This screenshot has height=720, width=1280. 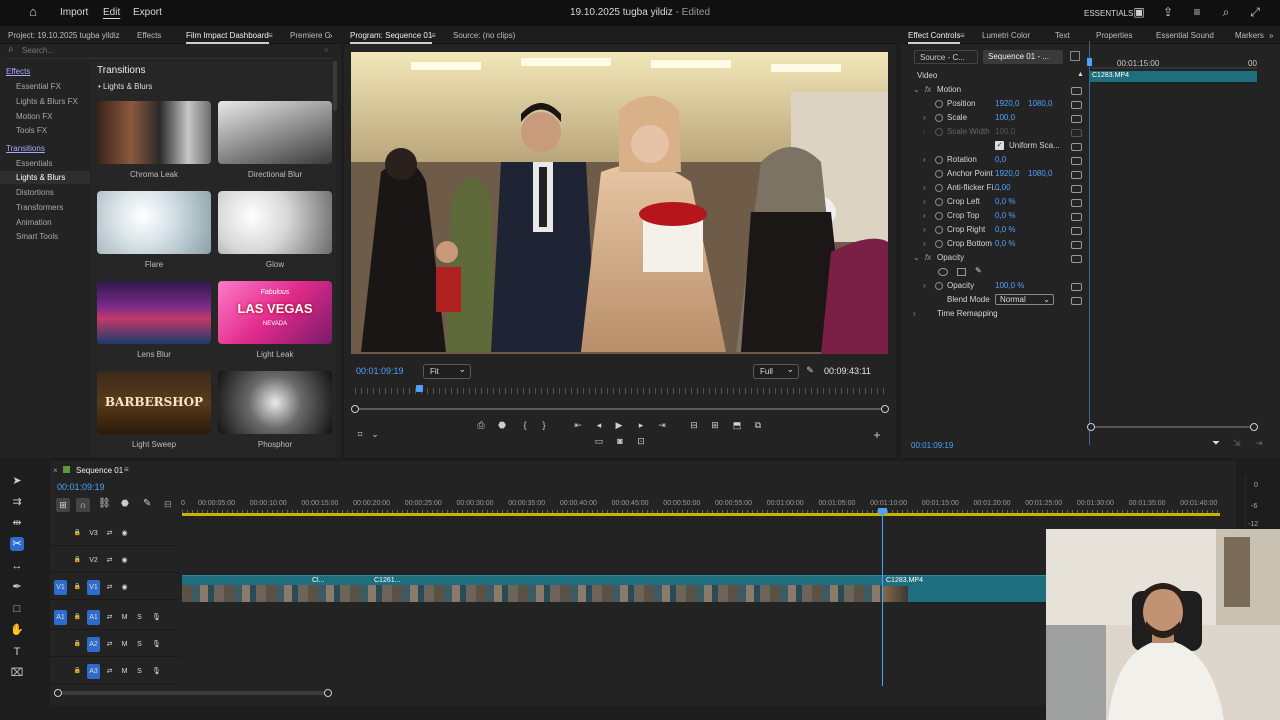 I want to click on tab-essential-sound: Essential Sound, so click(x=1185, y=35).